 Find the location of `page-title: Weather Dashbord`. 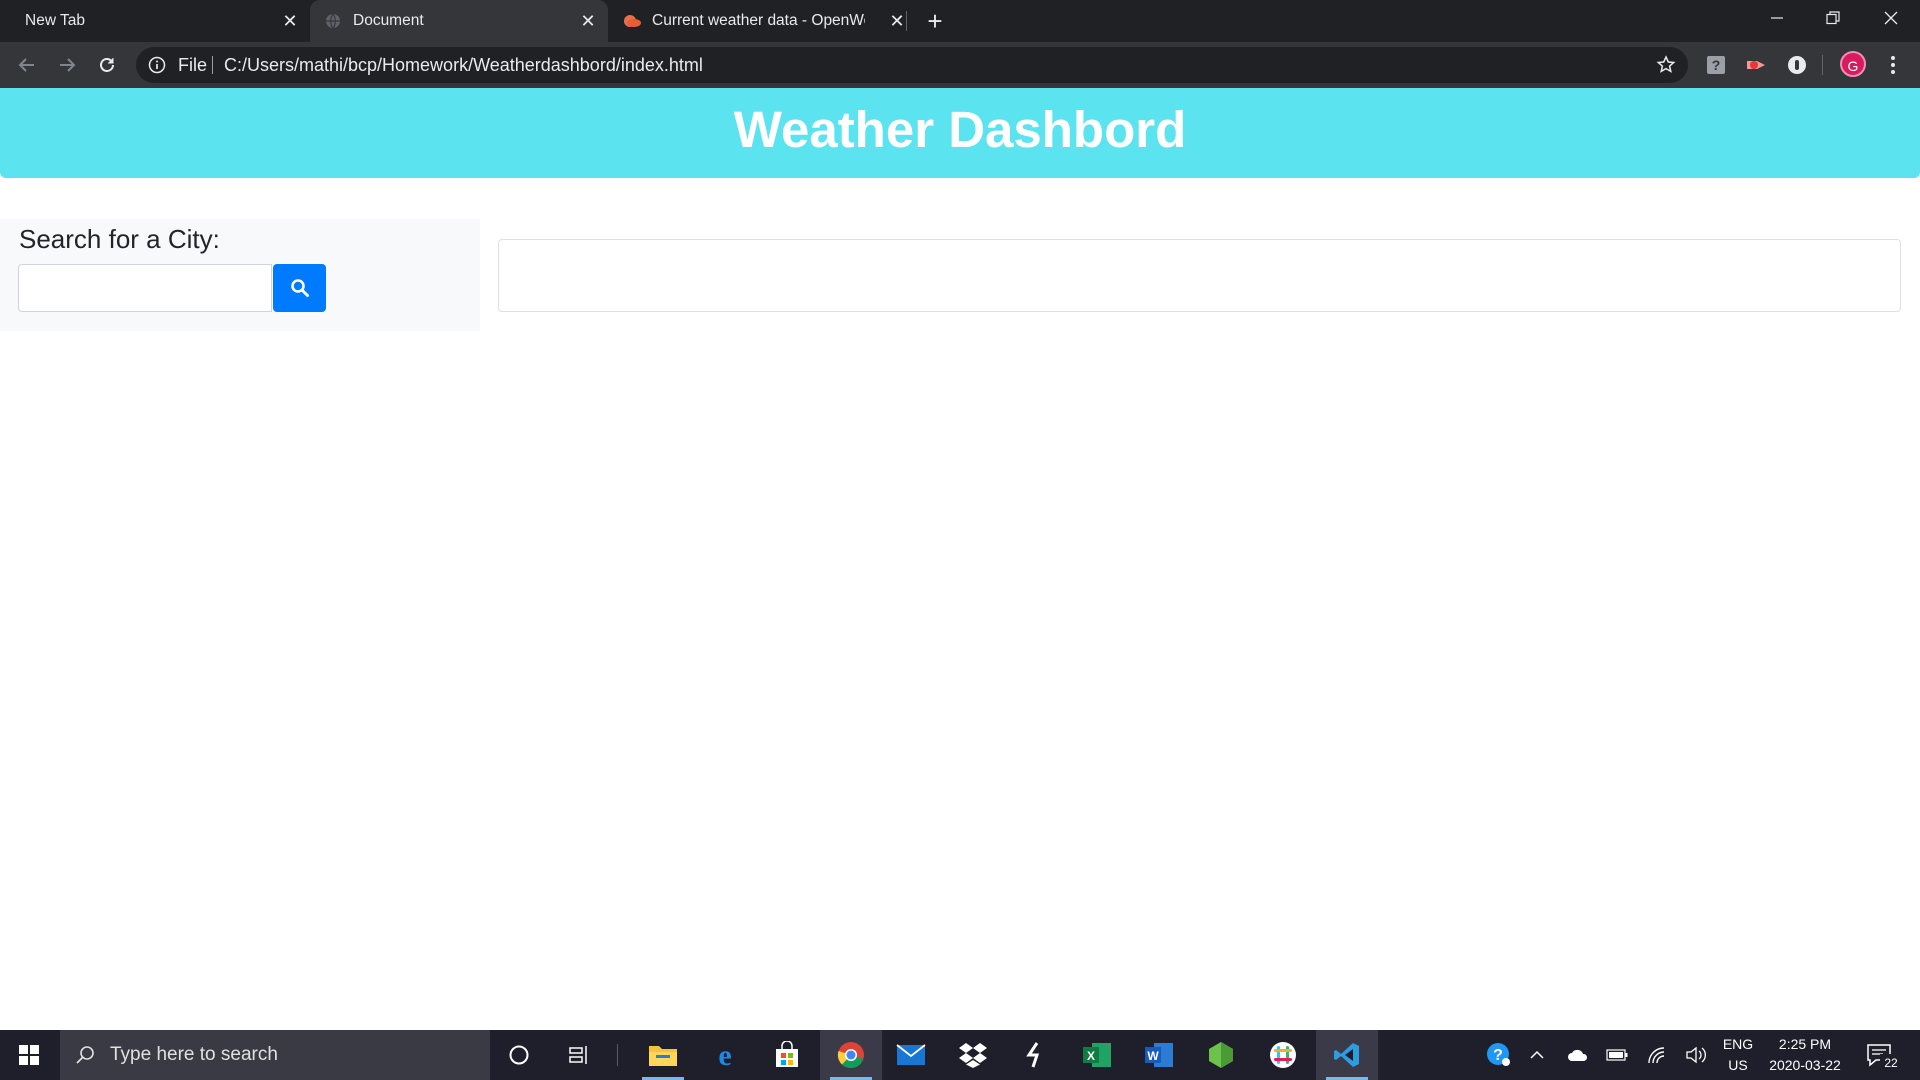

page-title: Weather Dashbord is located at coordinates (960, 129).